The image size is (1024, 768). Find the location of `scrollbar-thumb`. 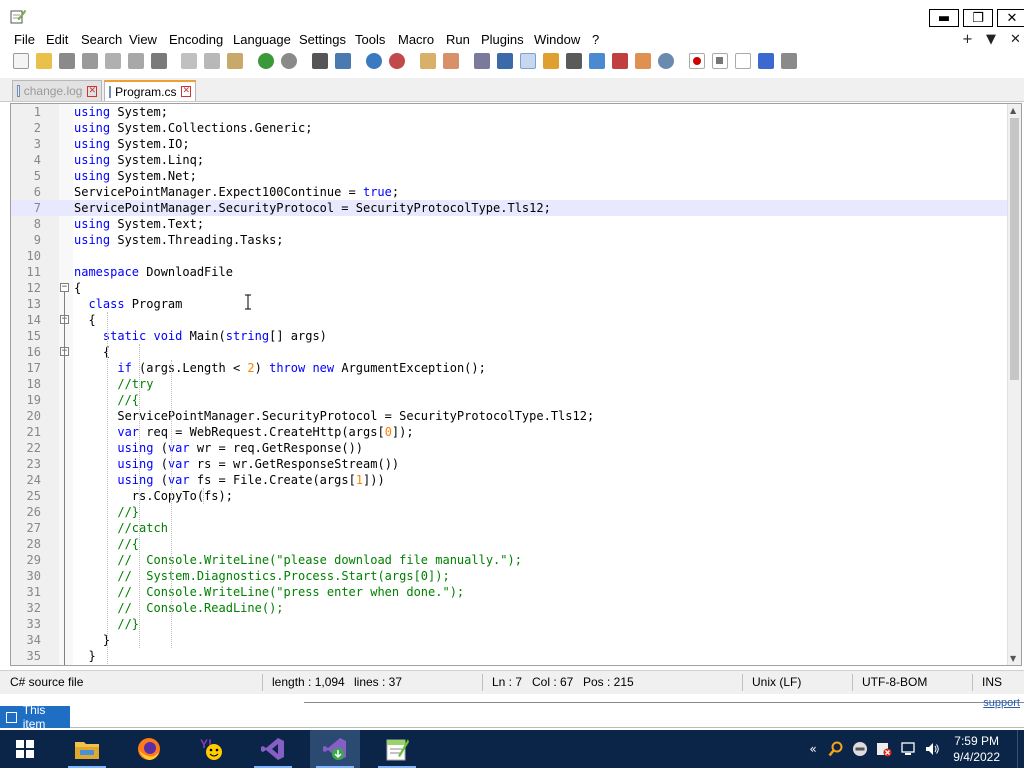

scrollbar-thumb is located at coordinates (1014, 249).